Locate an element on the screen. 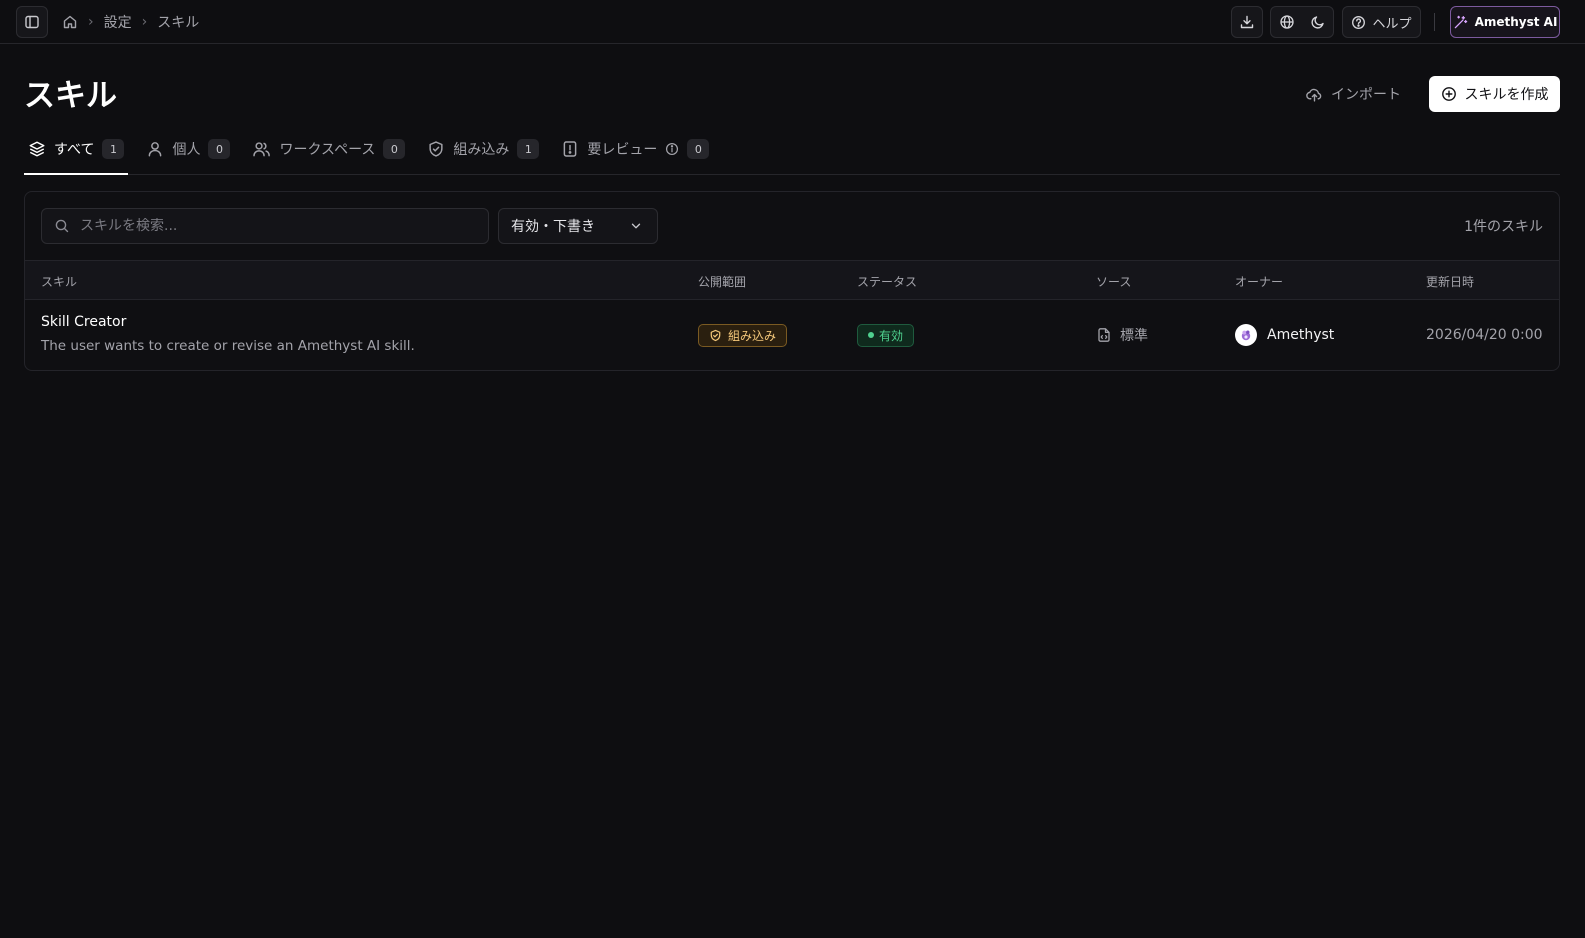 This screenshot has width=1585, height=938. column-header-status: ステータス is located at coordinates (887, 281).